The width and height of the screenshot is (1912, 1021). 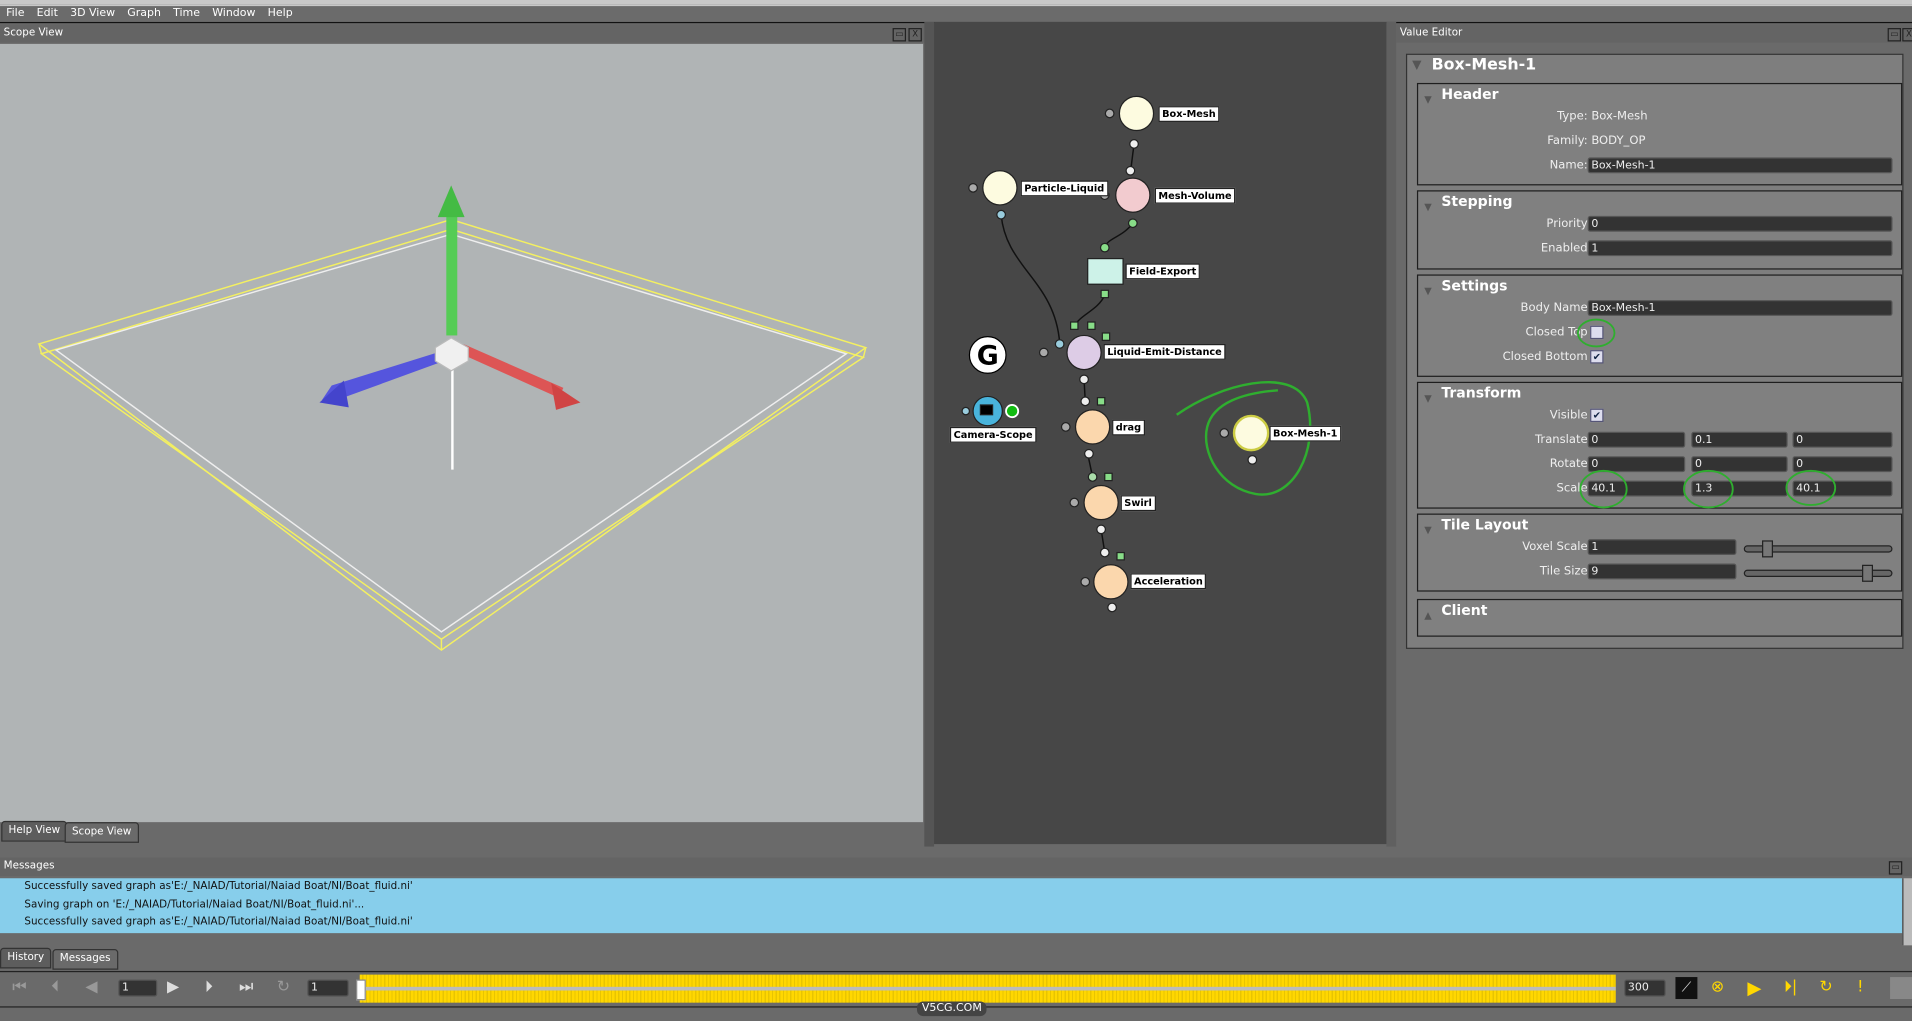 What do you see at coordinates (1662, 571) in the screenshot?
I see `tile-size-field: 9` at bounding box center [1662, 571].